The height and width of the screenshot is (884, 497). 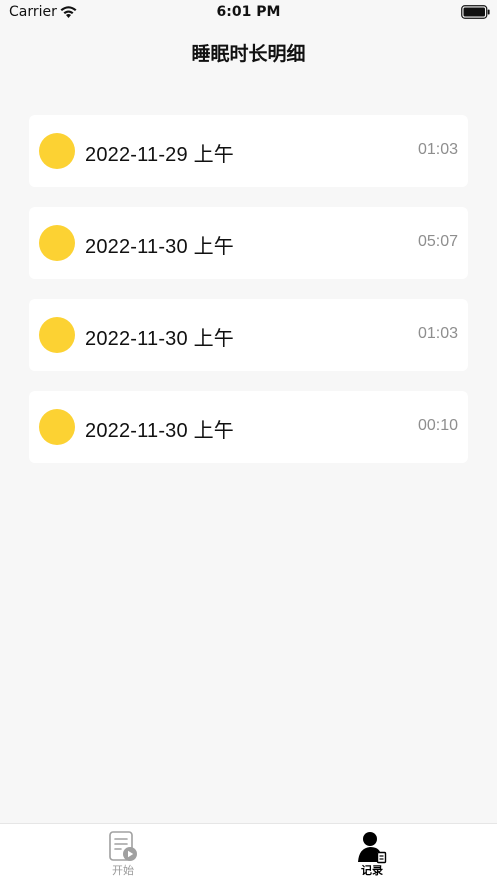 I want to click on record-card: 2022-11-29 上午 01:03, so click(x=248, y=151).